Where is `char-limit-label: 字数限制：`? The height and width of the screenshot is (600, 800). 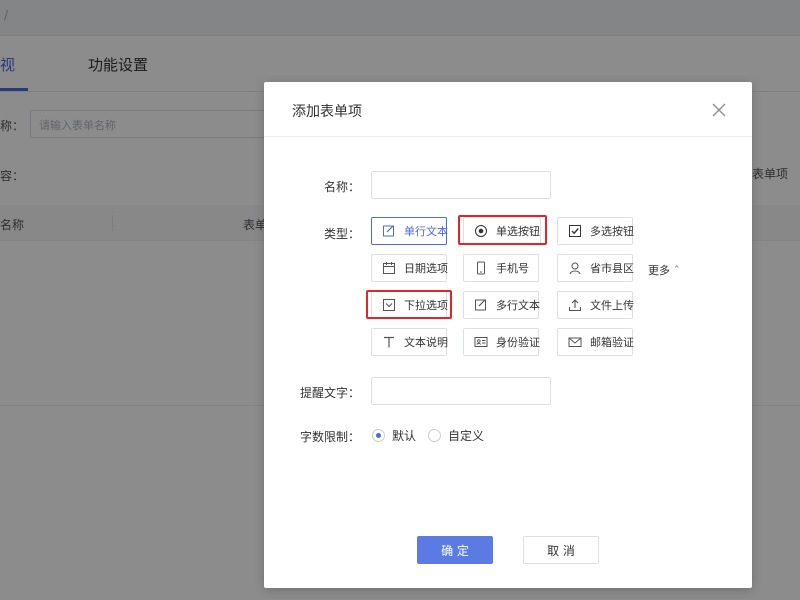
char-limit-label: 字数限制： is located at coordinates (330, 437).